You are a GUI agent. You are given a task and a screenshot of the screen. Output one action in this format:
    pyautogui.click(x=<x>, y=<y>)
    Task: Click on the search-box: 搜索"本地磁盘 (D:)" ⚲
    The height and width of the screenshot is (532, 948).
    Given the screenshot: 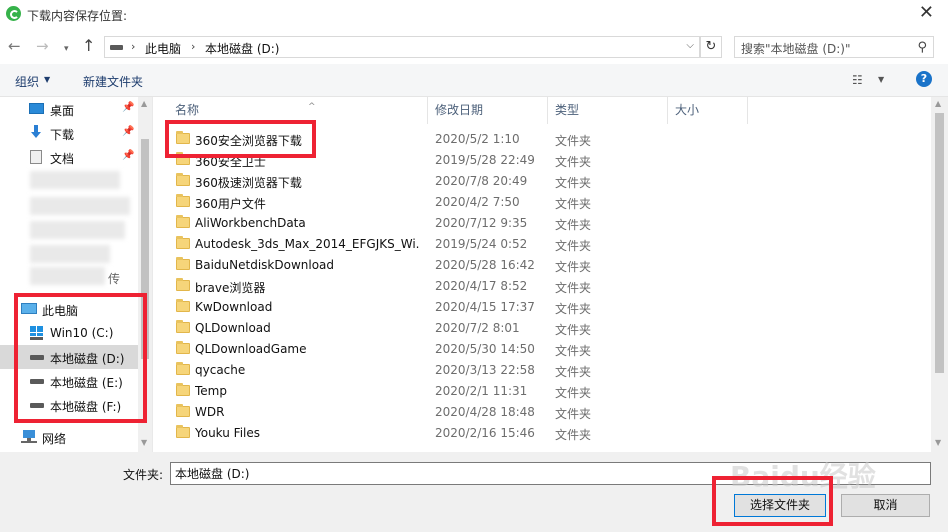 What is the action you would take?
    pyautogui.click(x=834, y=47)
    